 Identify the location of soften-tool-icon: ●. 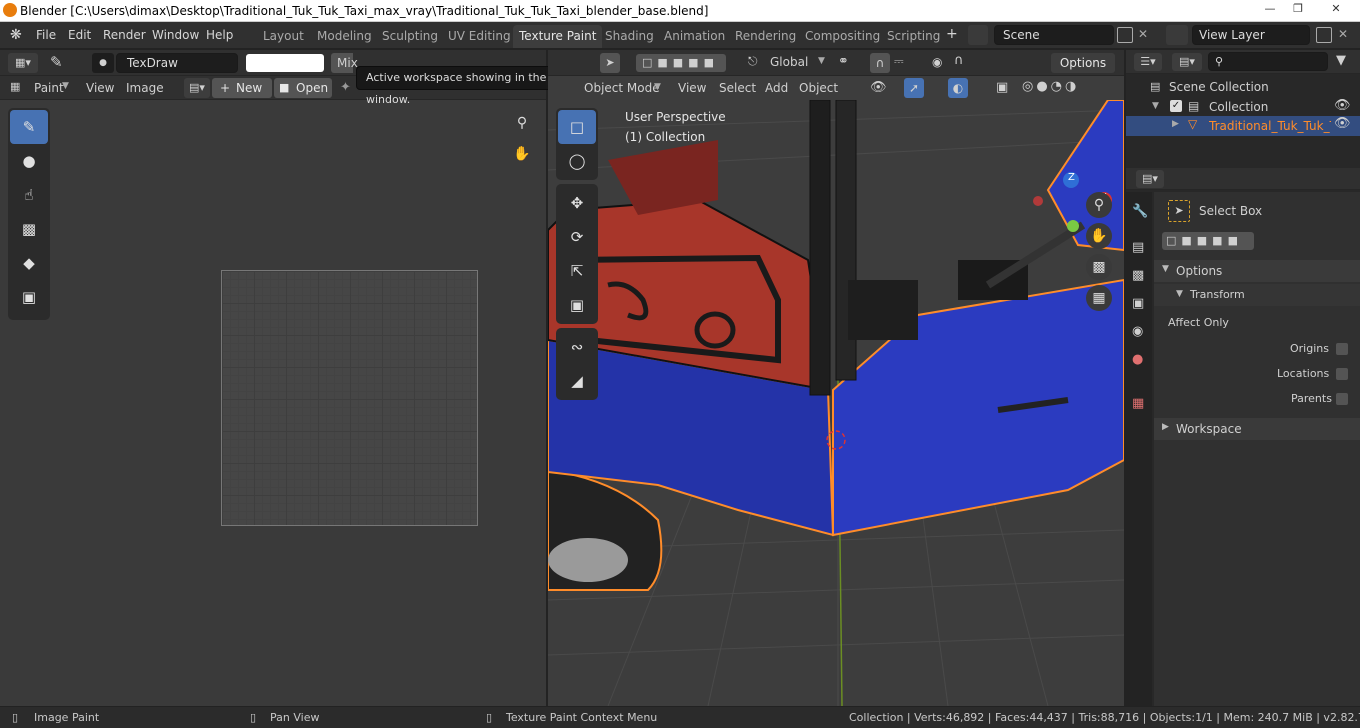
(29, 161).